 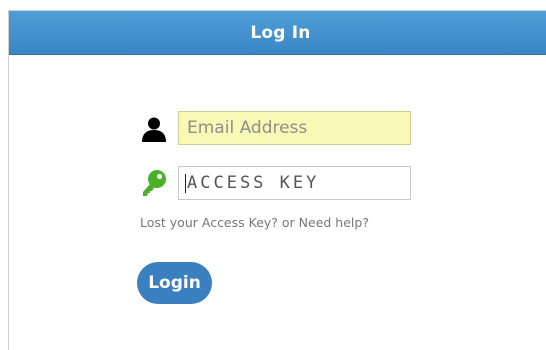 I want to click on help-link: Lost your Access Key? or Need help?, so click(x=254, y=222).